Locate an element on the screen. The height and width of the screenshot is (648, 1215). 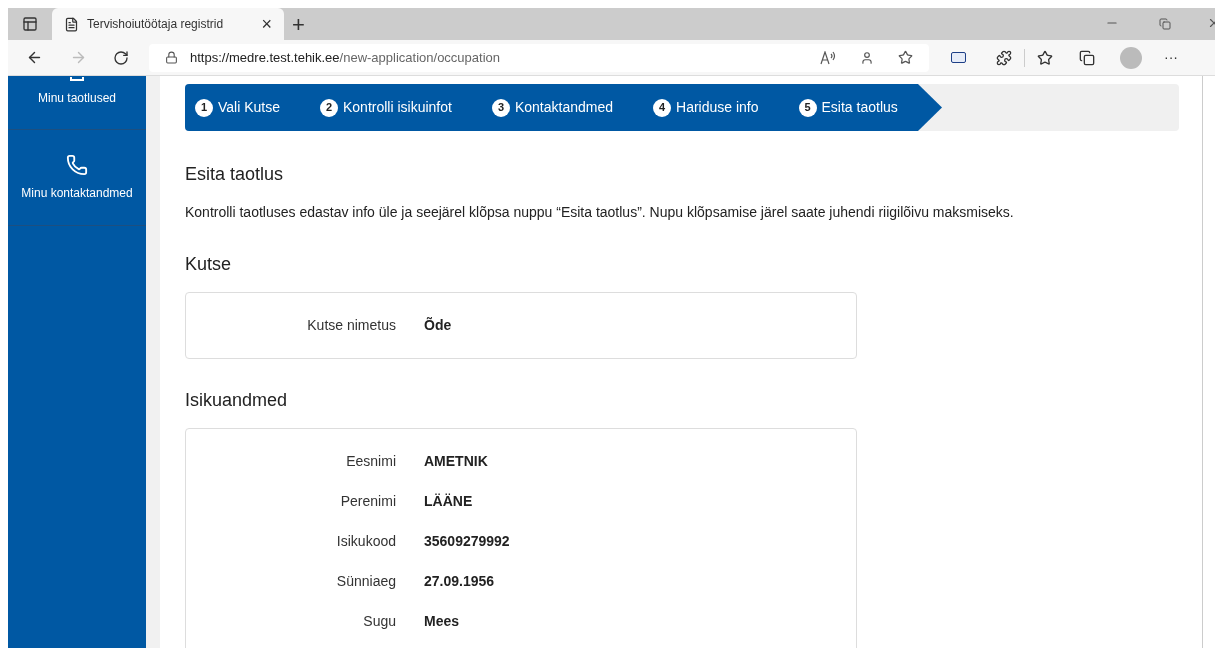
field-label: Perenimi is located at coordinates (367, 501).